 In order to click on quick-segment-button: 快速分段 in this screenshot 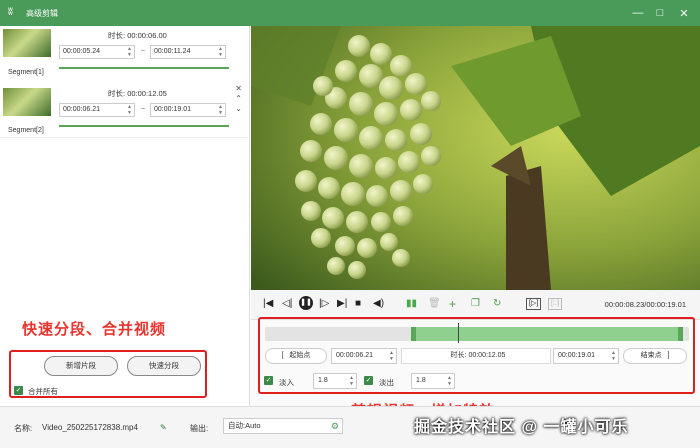, I will do `click(164, 366)`.